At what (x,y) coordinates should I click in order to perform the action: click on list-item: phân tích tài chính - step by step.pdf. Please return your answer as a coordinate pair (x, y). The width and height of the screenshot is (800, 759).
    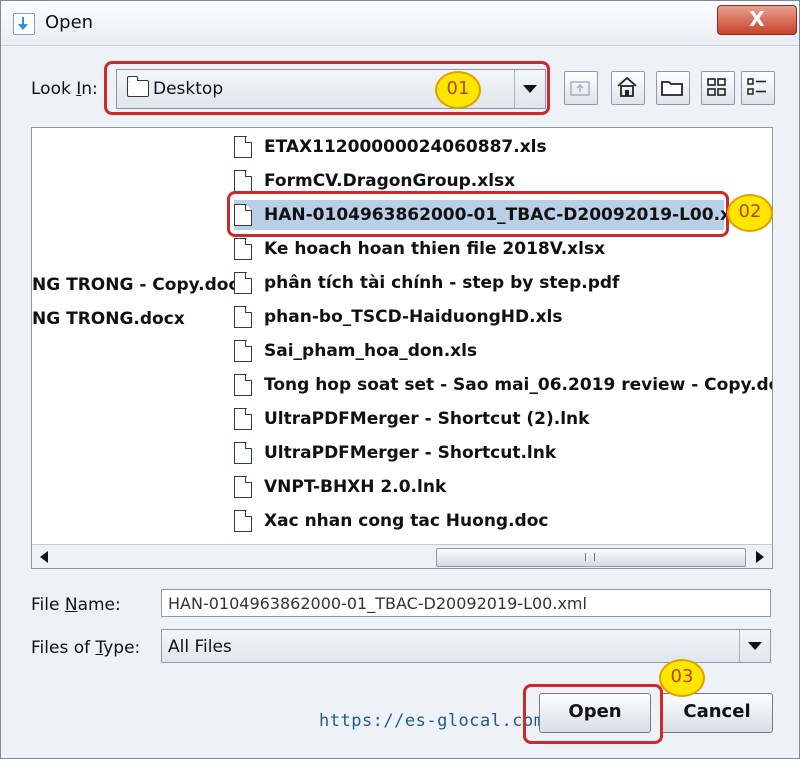
    Looking at the image, I should click on (484, 283).